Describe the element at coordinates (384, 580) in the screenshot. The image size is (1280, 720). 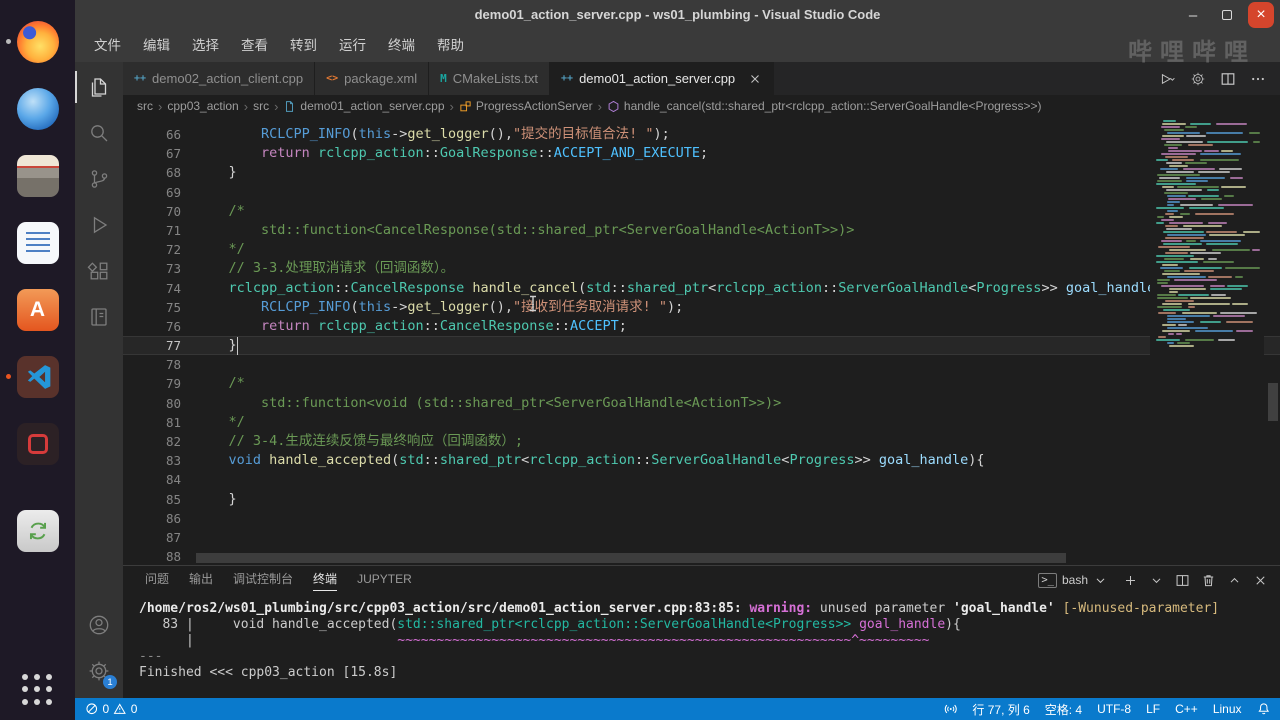
I see `panel-tab-4: JUPYTER` at that location.